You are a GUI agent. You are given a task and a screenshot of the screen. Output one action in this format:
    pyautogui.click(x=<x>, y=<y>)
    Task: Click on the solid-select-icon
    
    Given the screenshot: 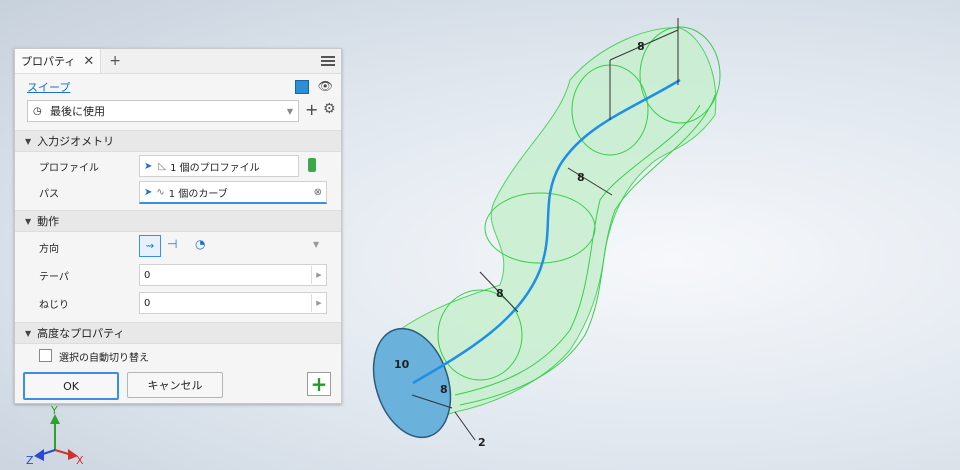 What is the action you would take?
    pyautogui.click(x=312, y=165)
    